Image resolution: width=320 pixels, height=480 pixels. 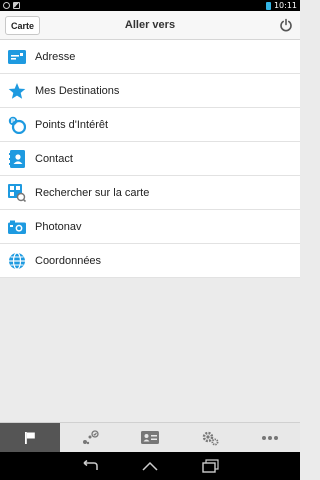 What do you see at coordinates (150, 227) in the screenshot?
I see `menu-item-photonav: Photonav` at bounding box center [150, 227].